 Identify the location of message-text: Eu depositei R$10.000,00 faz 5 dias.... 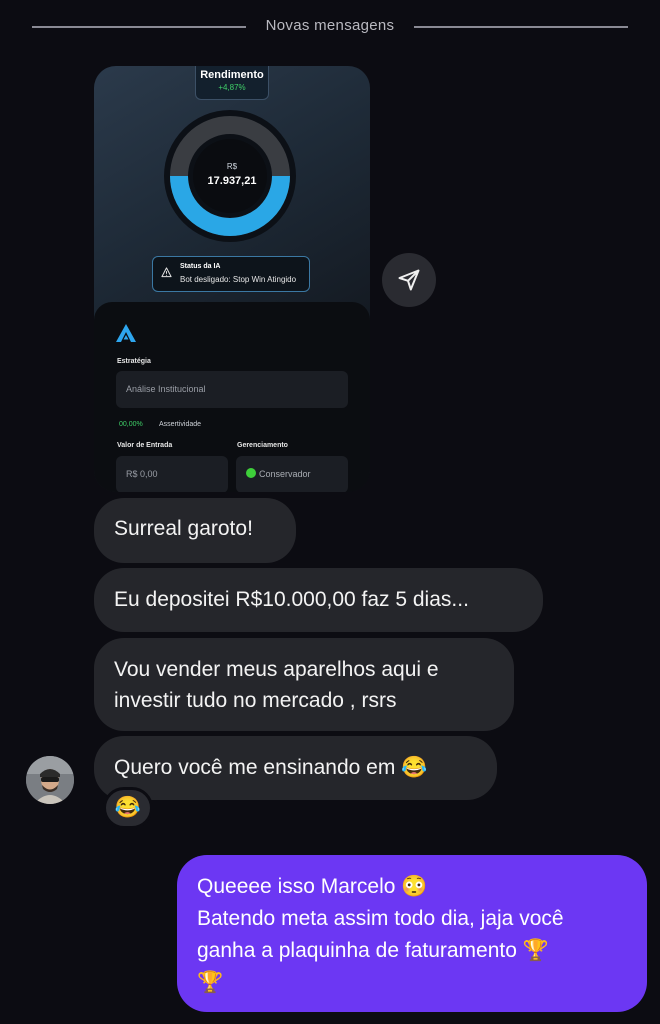
(291, 599).